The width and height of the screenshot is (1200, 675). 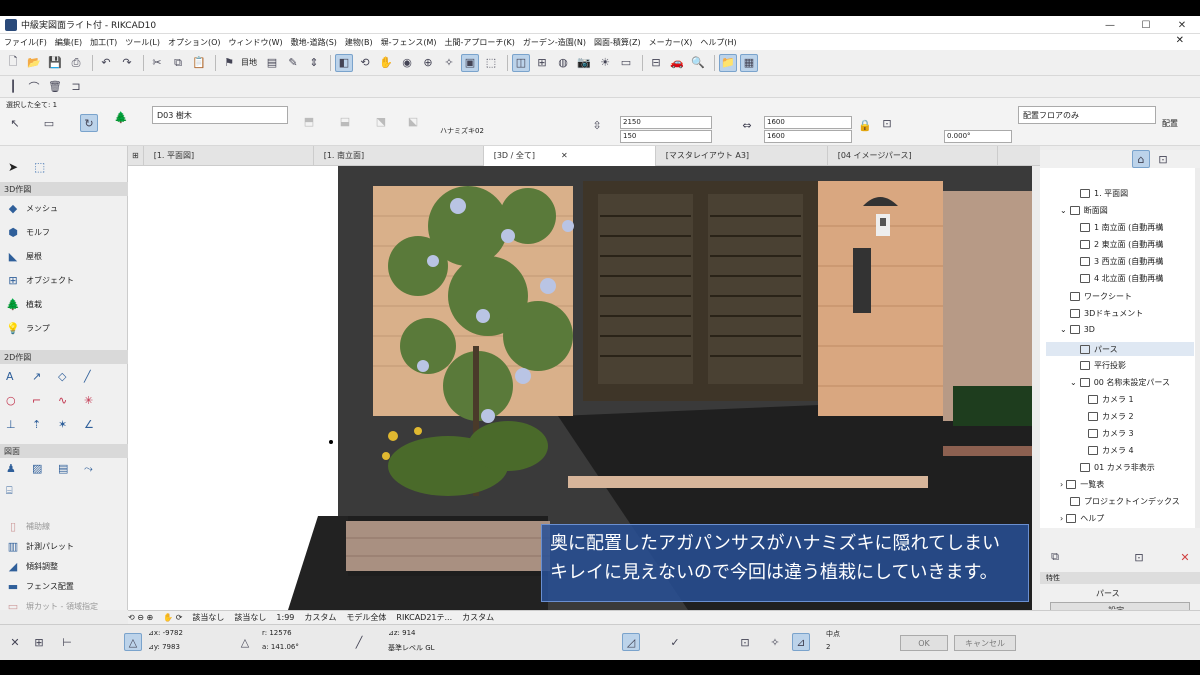 What do you see at coordinates (828, 647) in the screenshot?
I see `snap-divisions: 2` at bounding box center [828, 647].